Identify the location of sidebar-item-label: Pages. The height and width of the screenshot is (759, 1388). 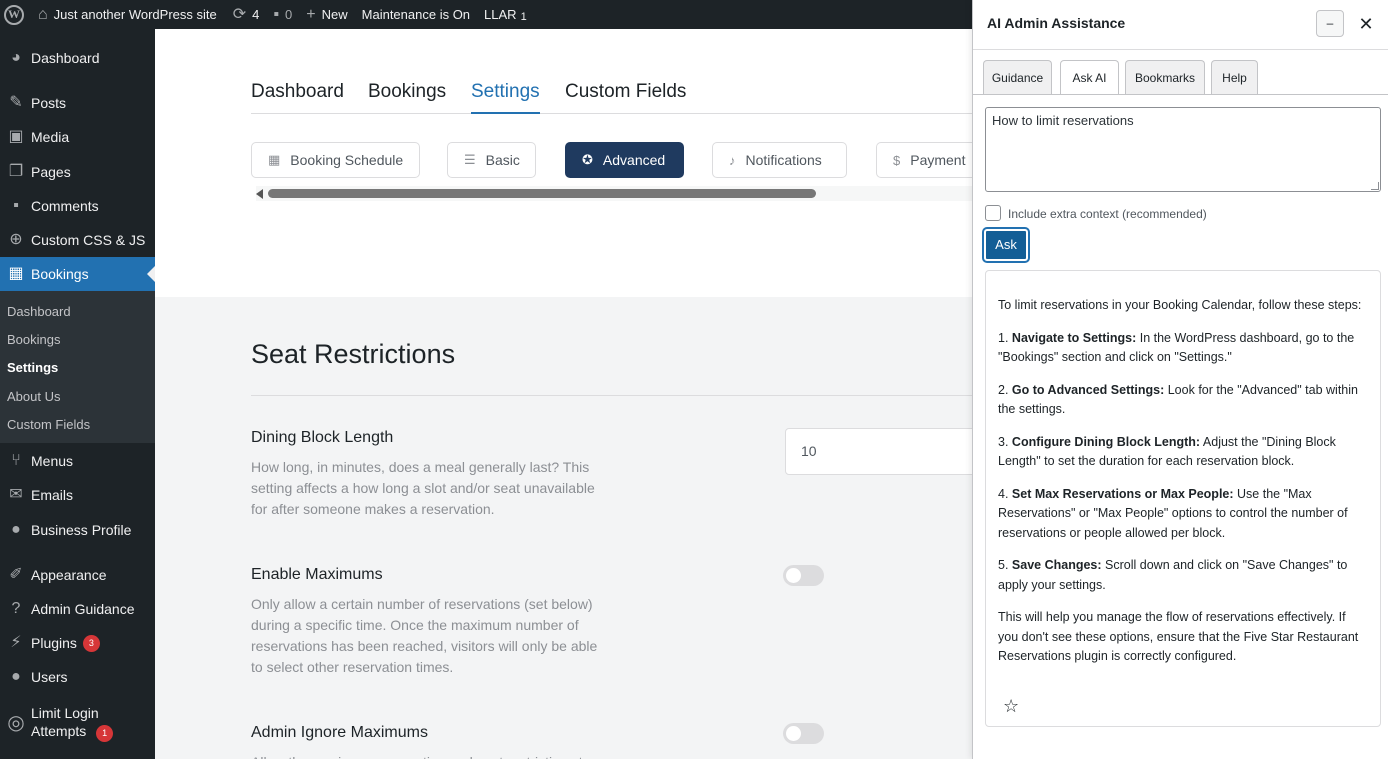
(51, 172).